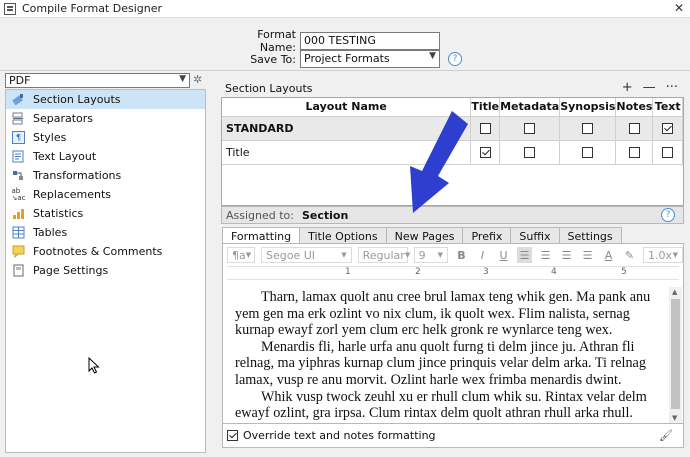  I want to click on font-select: Segoe UI ▼, so click(306, 255).